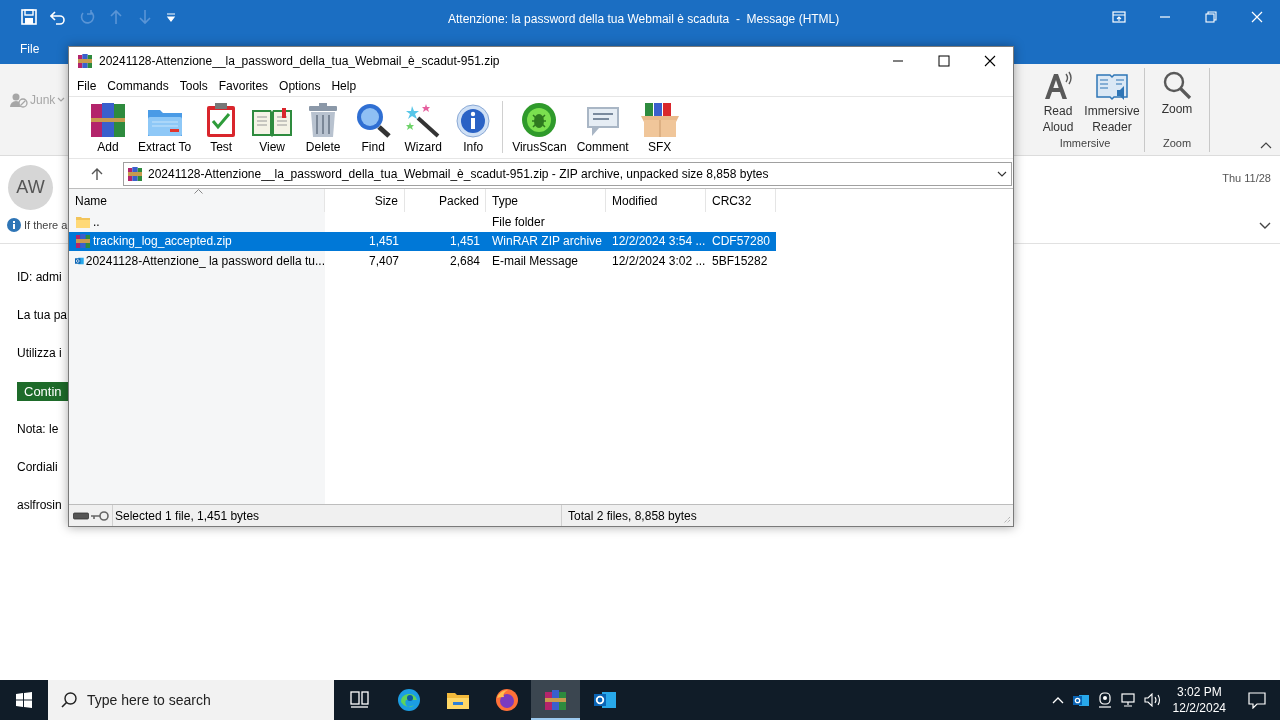 The height and width of the screenshot is (720, 1280). I want to click on status-text: Total 2 files, 8,858 bytes, so click(629, 515).